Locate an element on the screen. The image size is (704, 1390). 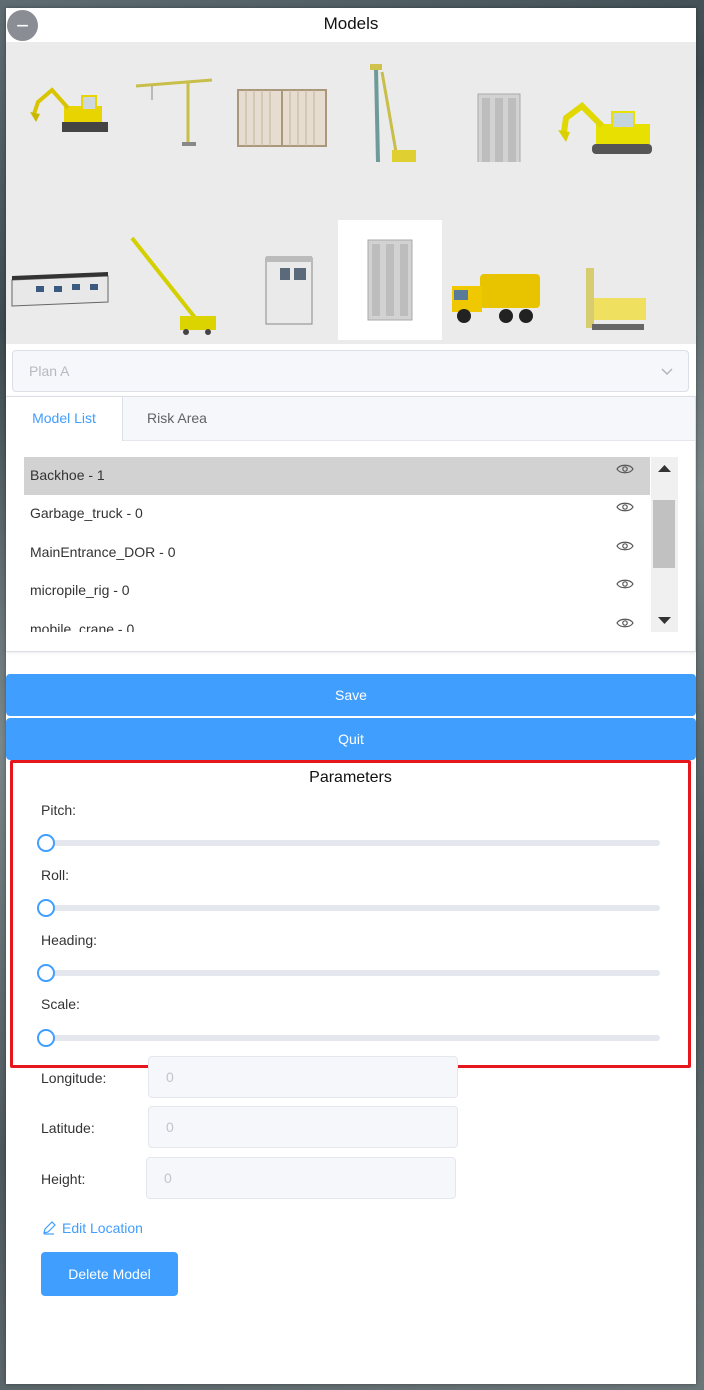
plan-select-value: Plan A is located at coordinates (49, 371).